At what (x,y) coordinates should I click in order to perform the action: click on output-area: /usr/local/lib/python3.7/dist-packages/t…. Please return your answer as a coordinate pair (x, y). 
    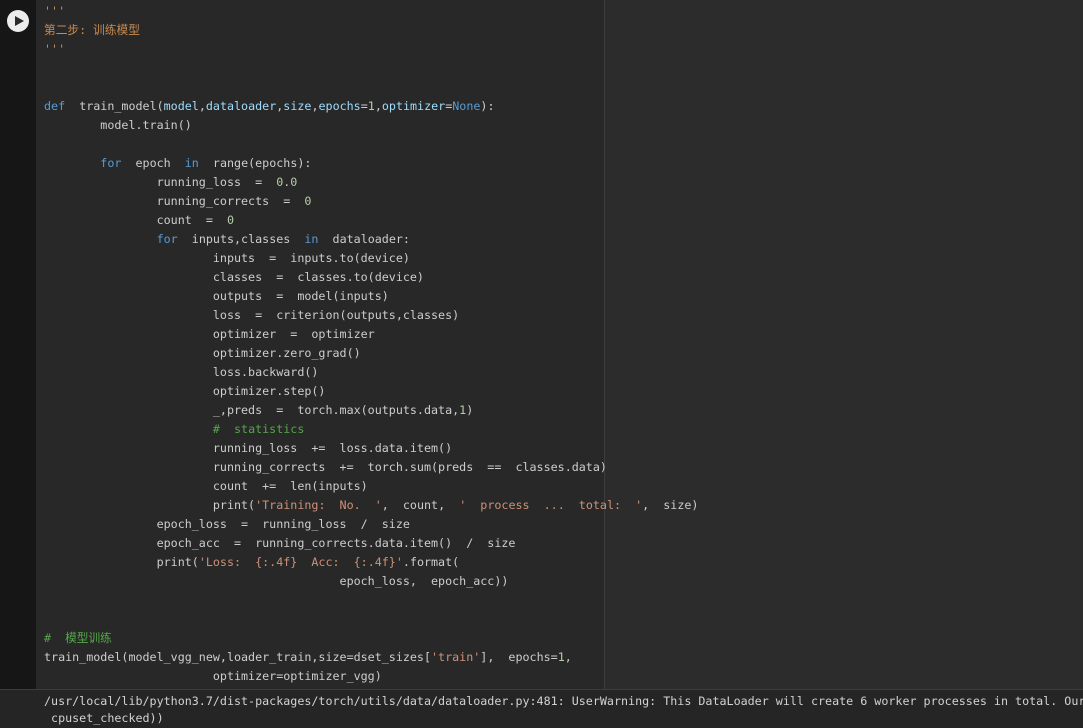
    Looking at the image, I should click on (541, 709).